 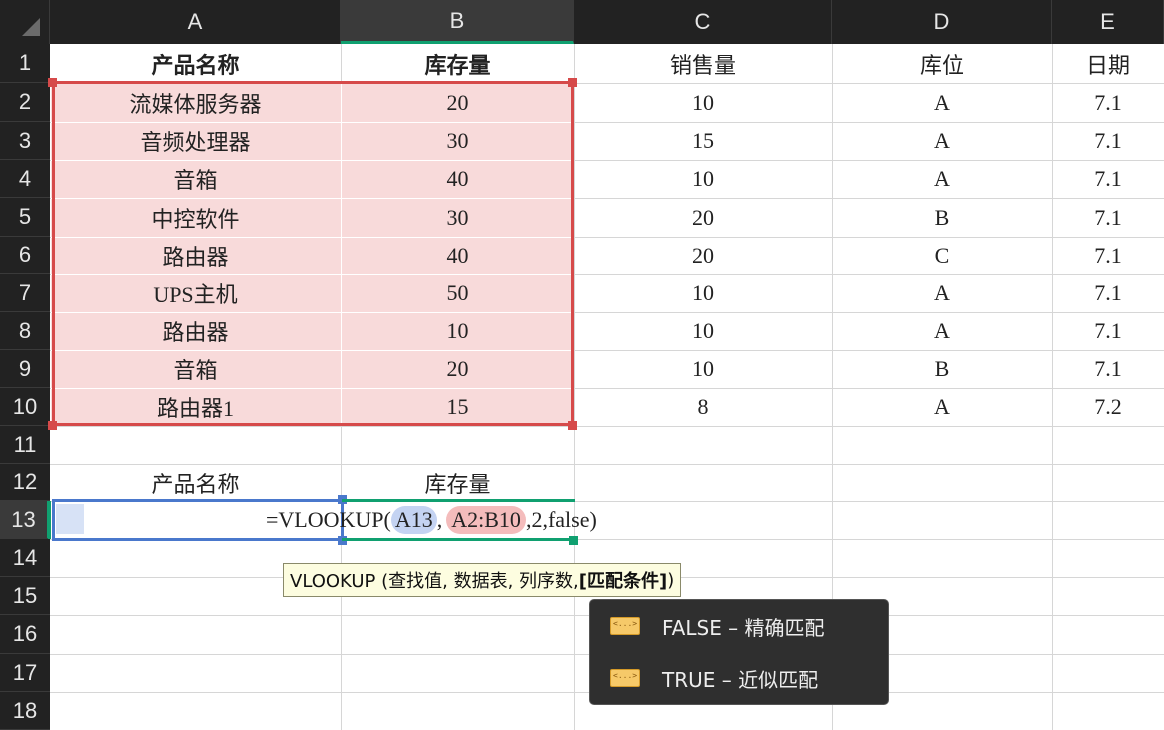 I want to click on row-header-7: 7, so click(x=25, y=293).